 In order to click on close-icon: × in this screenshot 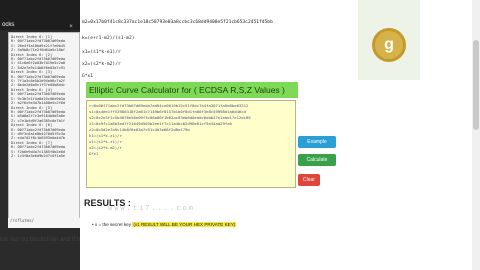, I will do `click(71, 27)`.